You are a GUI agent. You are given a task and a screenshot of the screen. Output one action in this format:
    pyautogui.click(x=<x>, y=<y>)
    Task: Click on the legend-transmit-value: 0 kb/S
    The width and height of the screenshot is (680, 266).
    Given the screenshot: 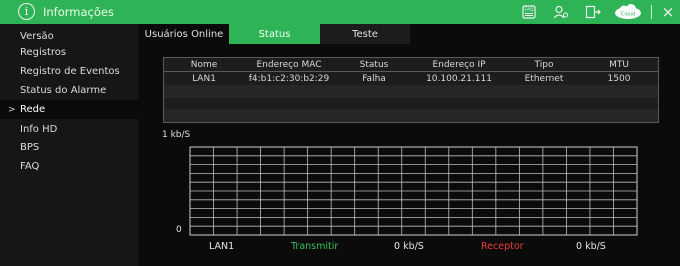 What is the action you would take?
    pyautogui.click(x=409, y=246)
    